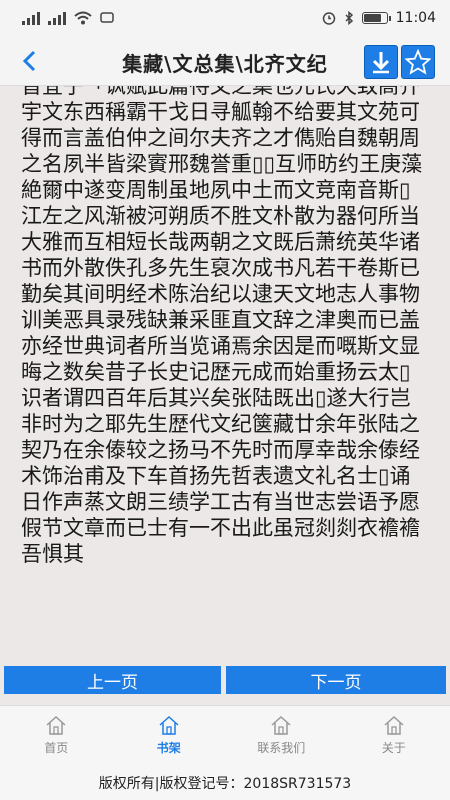 The image size is (450, 800). What do you see at coordinates (225, 782) in the screenshot?
I see `footer-copyright: 版权所有|版权登记号：2018SR731573` at bounding box center [225, 782].